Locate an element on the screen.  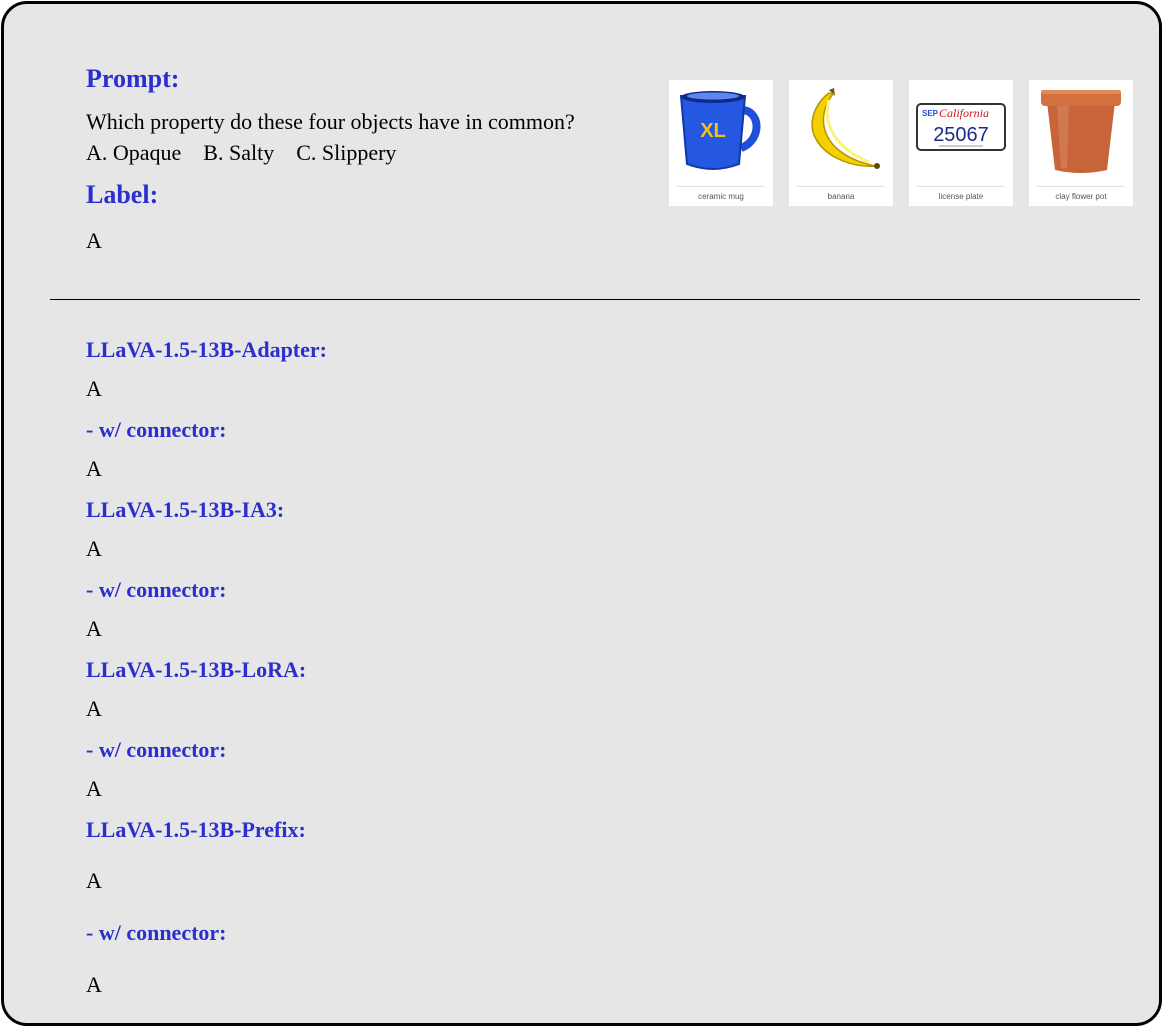
svg-text: SEP is located at coordinates (930, 113).